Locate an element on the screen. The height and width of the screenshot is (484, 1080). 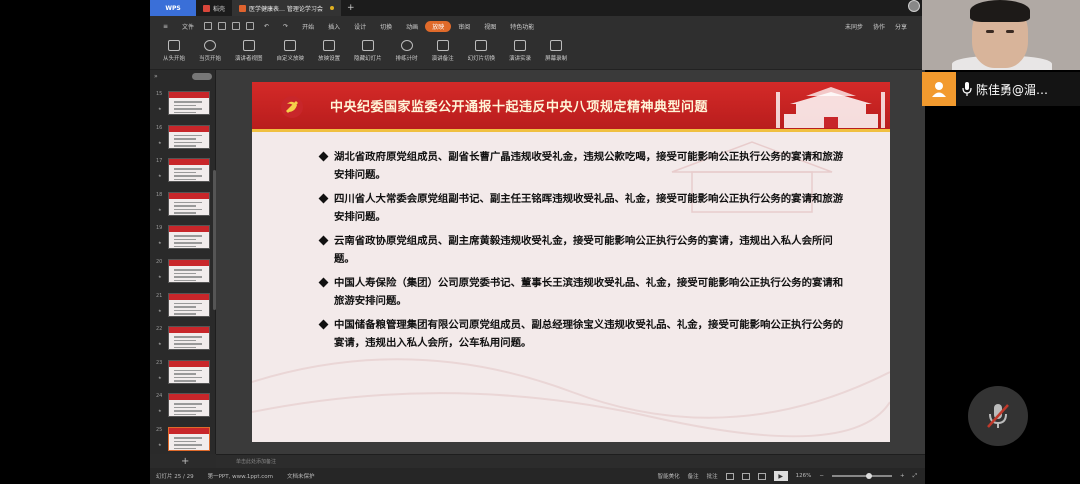
collapse-panel-icon: » is located at coordinates (156, 76).